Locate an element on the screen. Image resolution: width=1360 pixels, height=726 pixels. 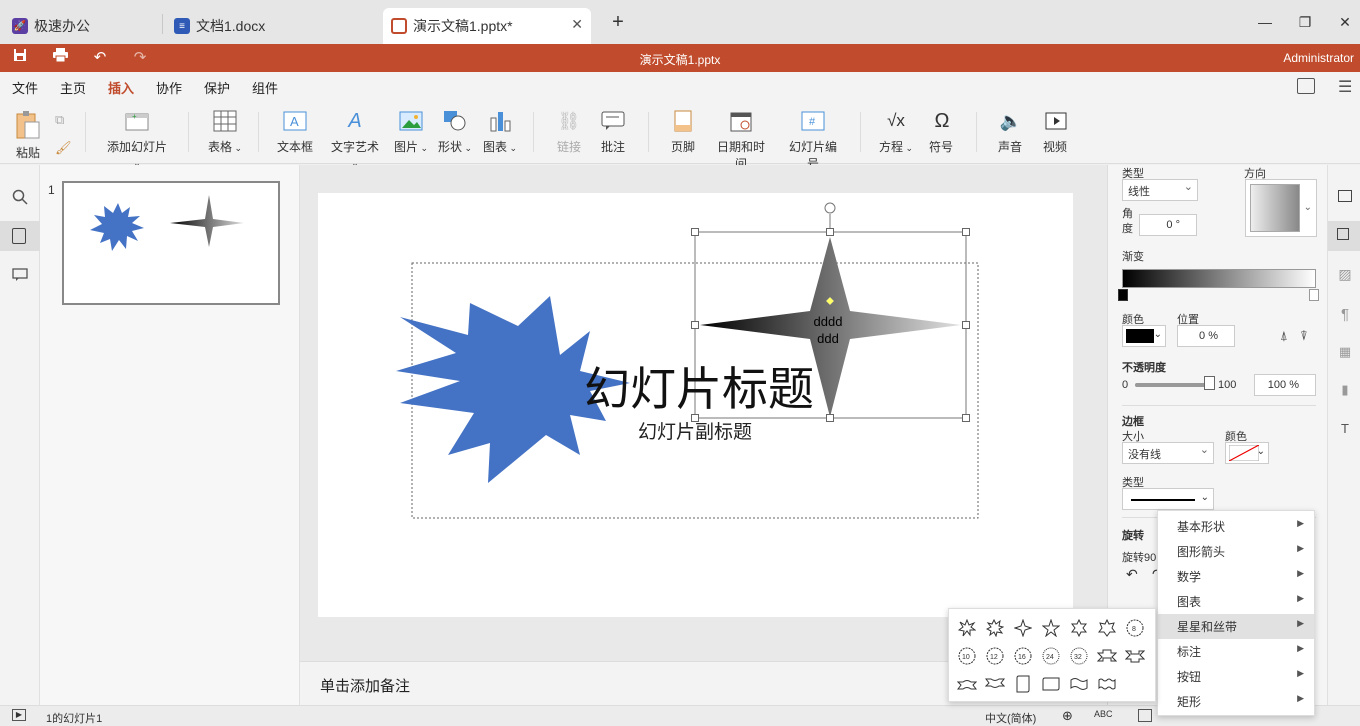
star6-shape-icon is located at coordinates (1079, 628).